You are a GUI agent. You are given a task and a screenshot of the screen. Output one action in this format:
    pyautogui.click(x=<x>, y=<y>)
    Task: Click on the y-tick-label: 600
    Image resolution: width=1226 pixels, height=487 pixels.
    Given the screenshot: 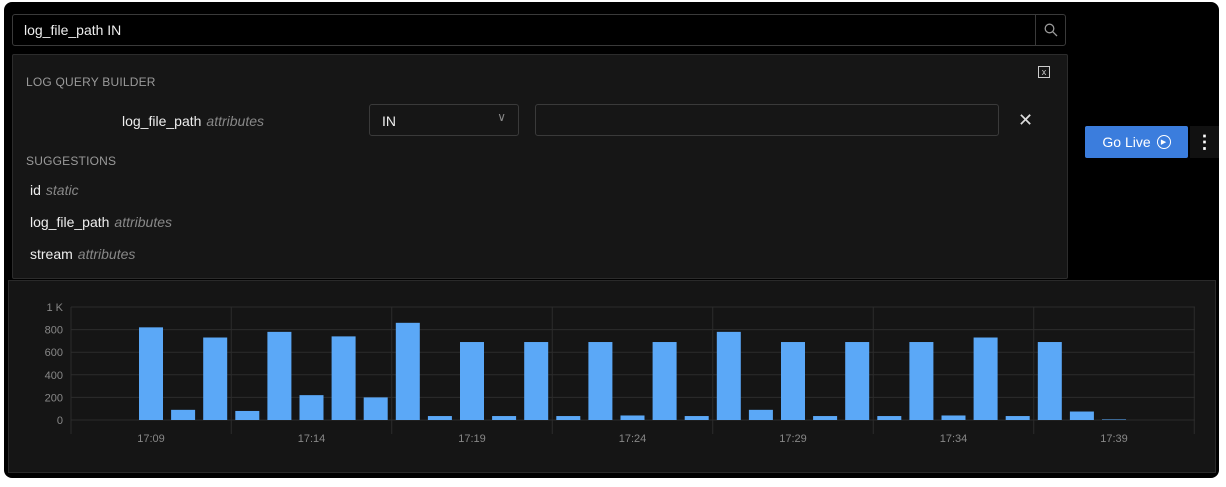 What is the action you would take?
    pyautogui.click(x=54, y=353)
    